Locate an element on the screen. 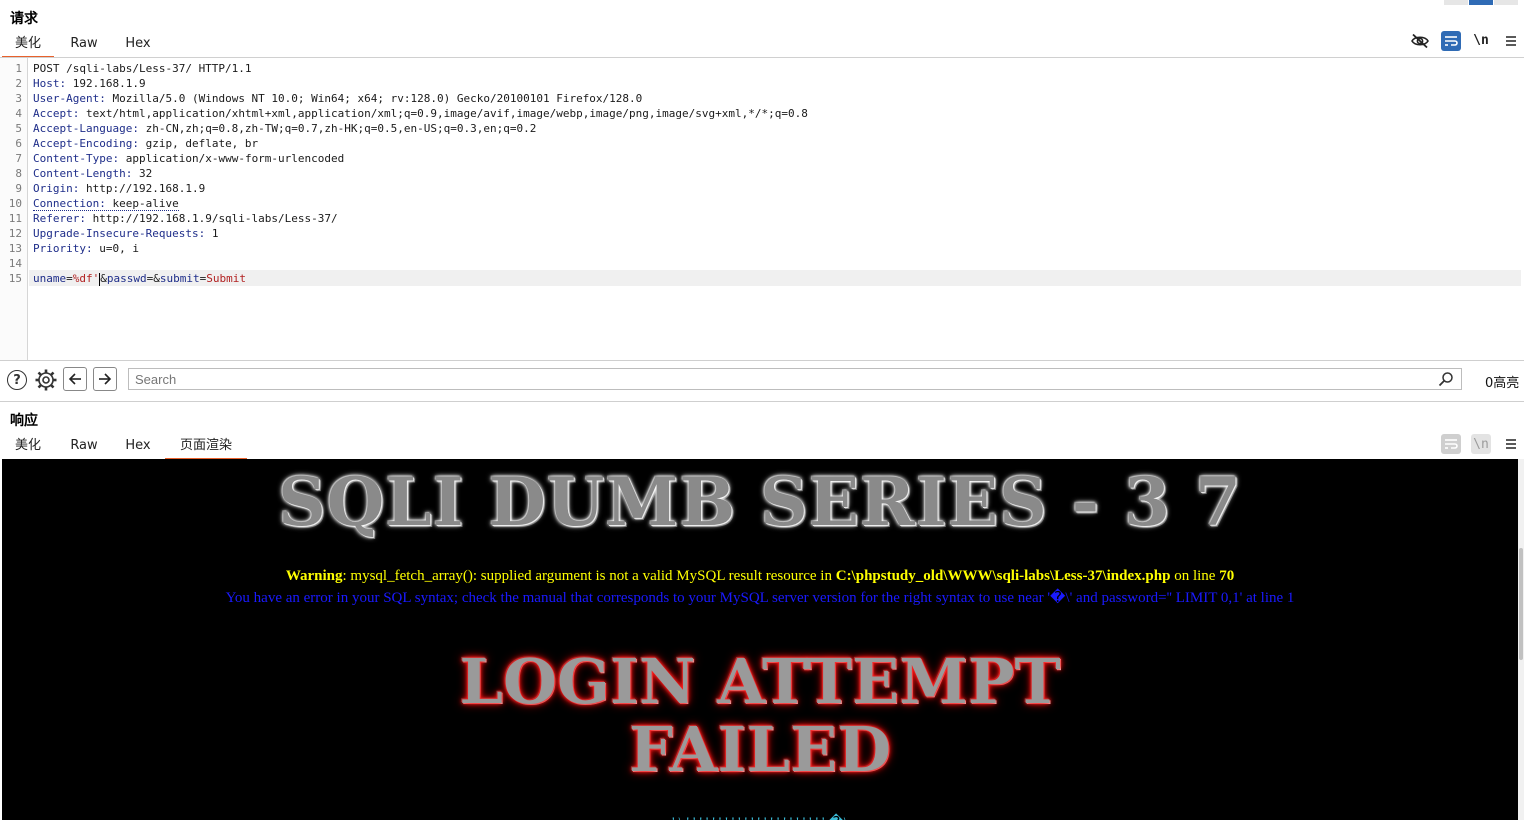 The width and height of the screenshot is (1524, 820). search-input is located at coordinates (795, 379).